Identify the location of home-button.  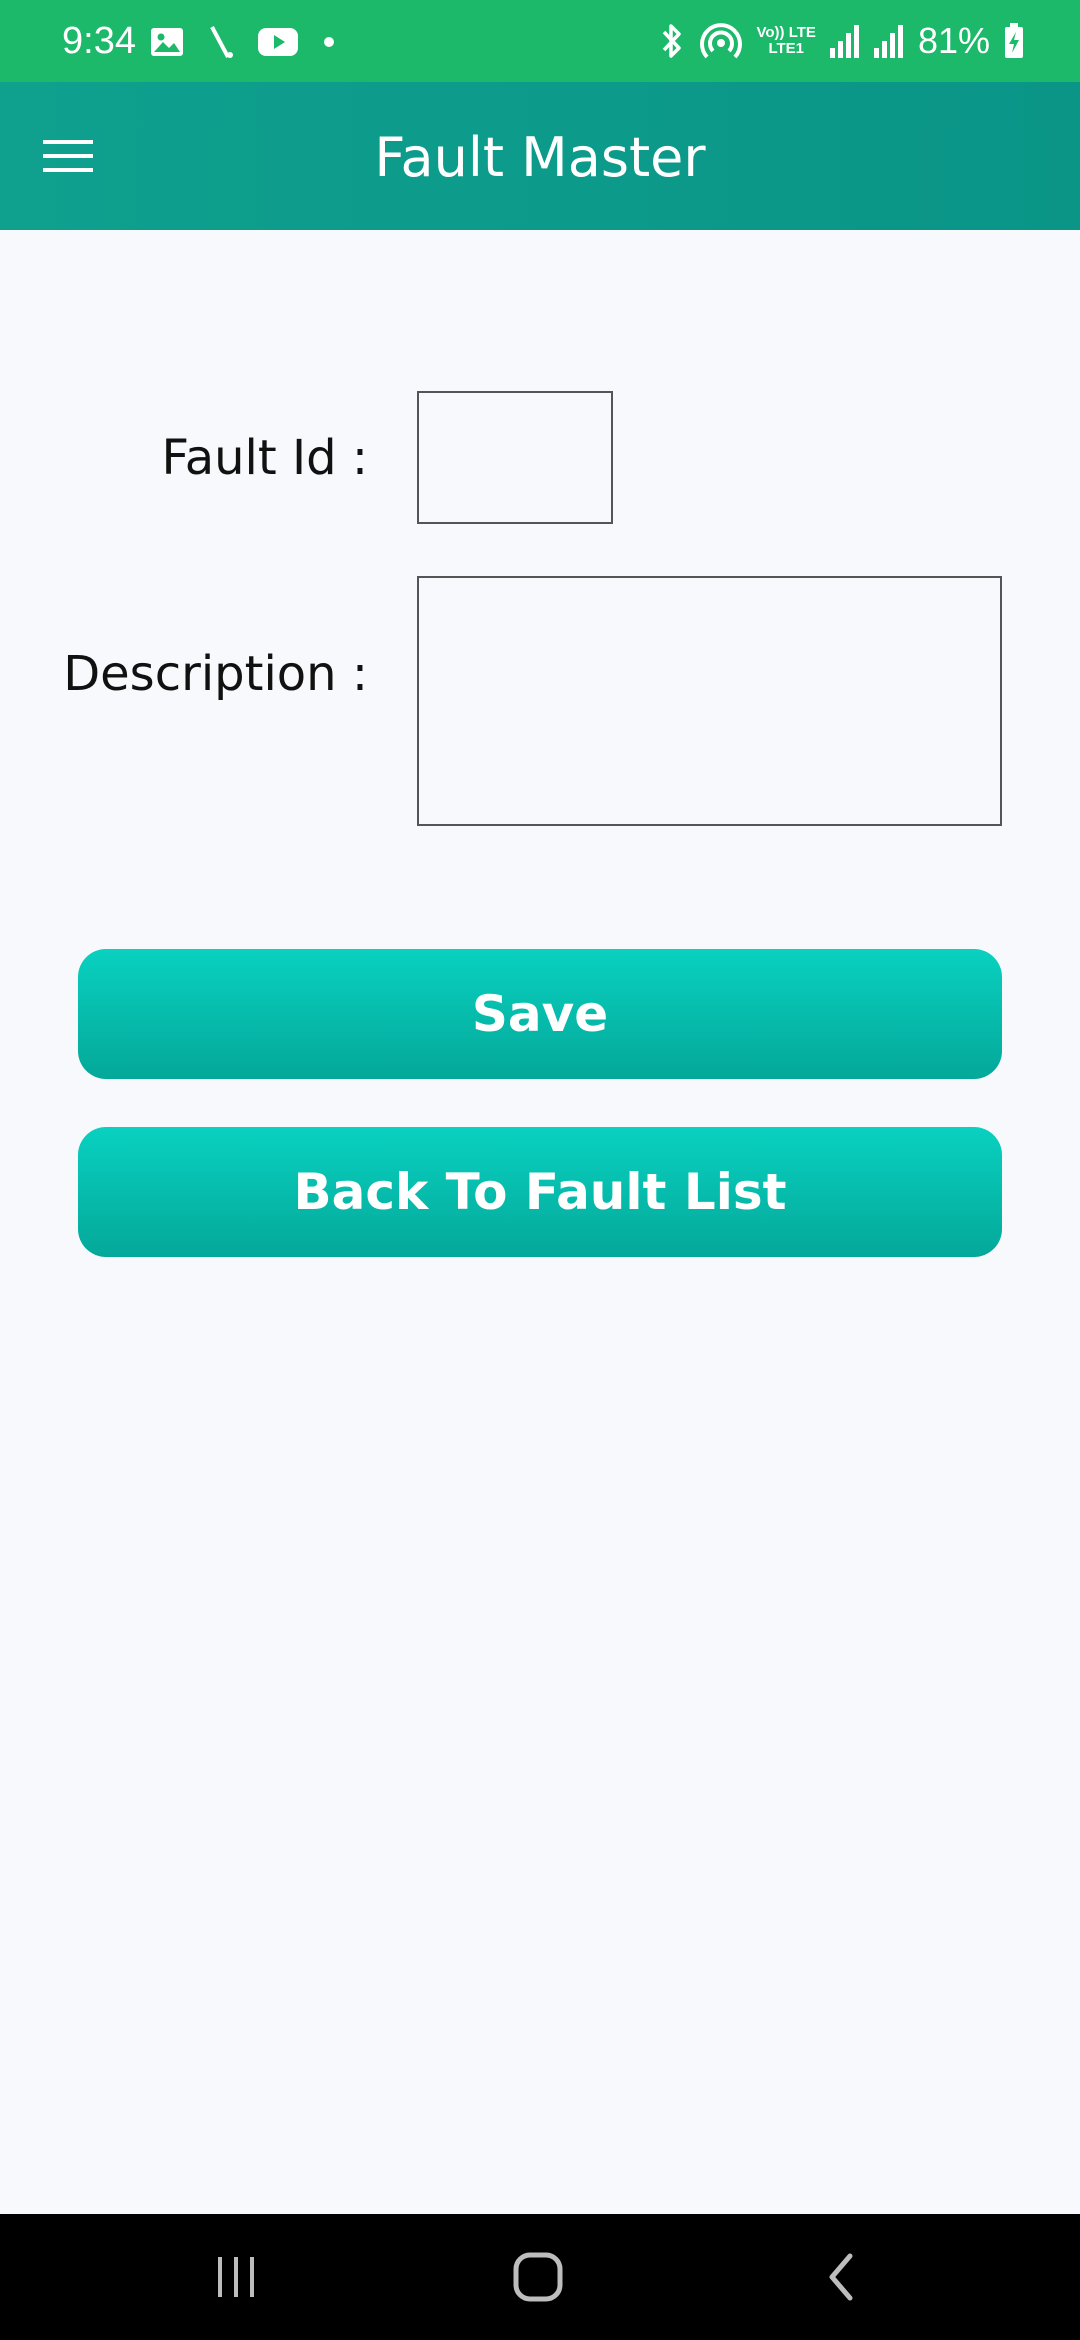
(538, 2277).